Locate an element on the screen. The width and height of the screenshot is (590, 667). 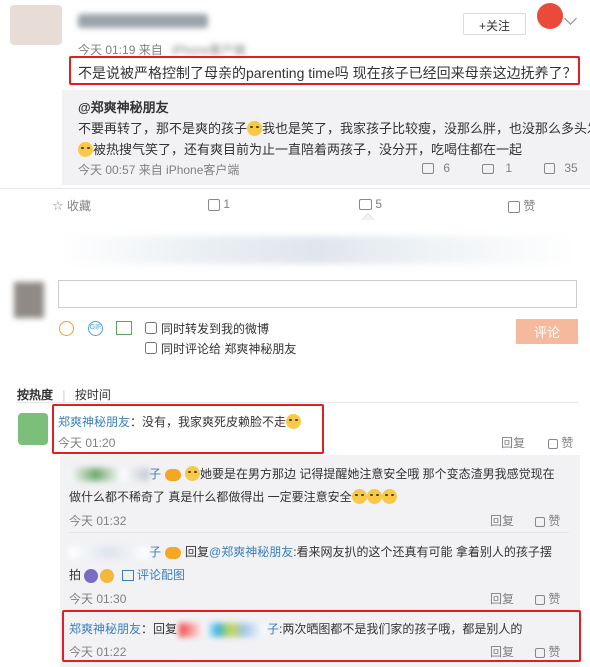
reply-3-reply-button: 回复 is located at coordinates (502, 651).